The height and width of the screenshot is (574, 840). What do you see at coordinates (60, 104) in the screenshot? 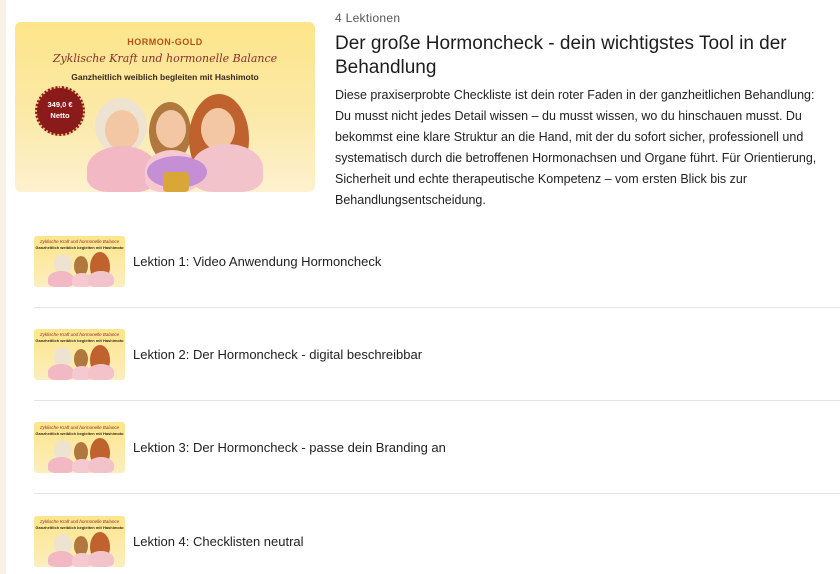
I see `price-value: 349,0 €` at bounding box center [60, 104].